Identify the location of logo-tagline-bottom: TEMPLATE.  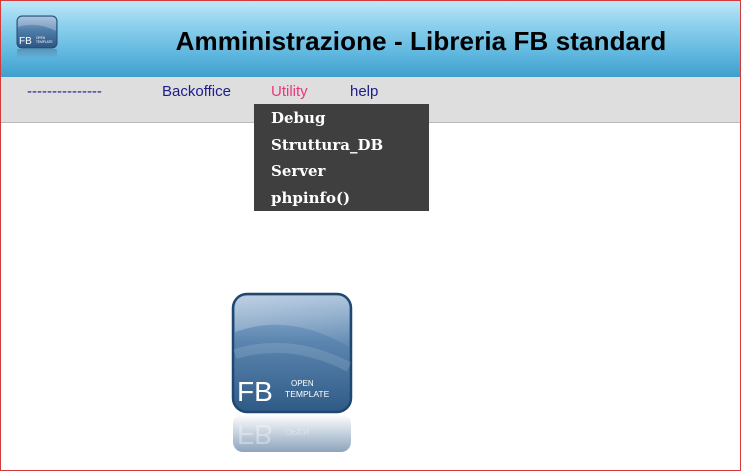
(307, 394).